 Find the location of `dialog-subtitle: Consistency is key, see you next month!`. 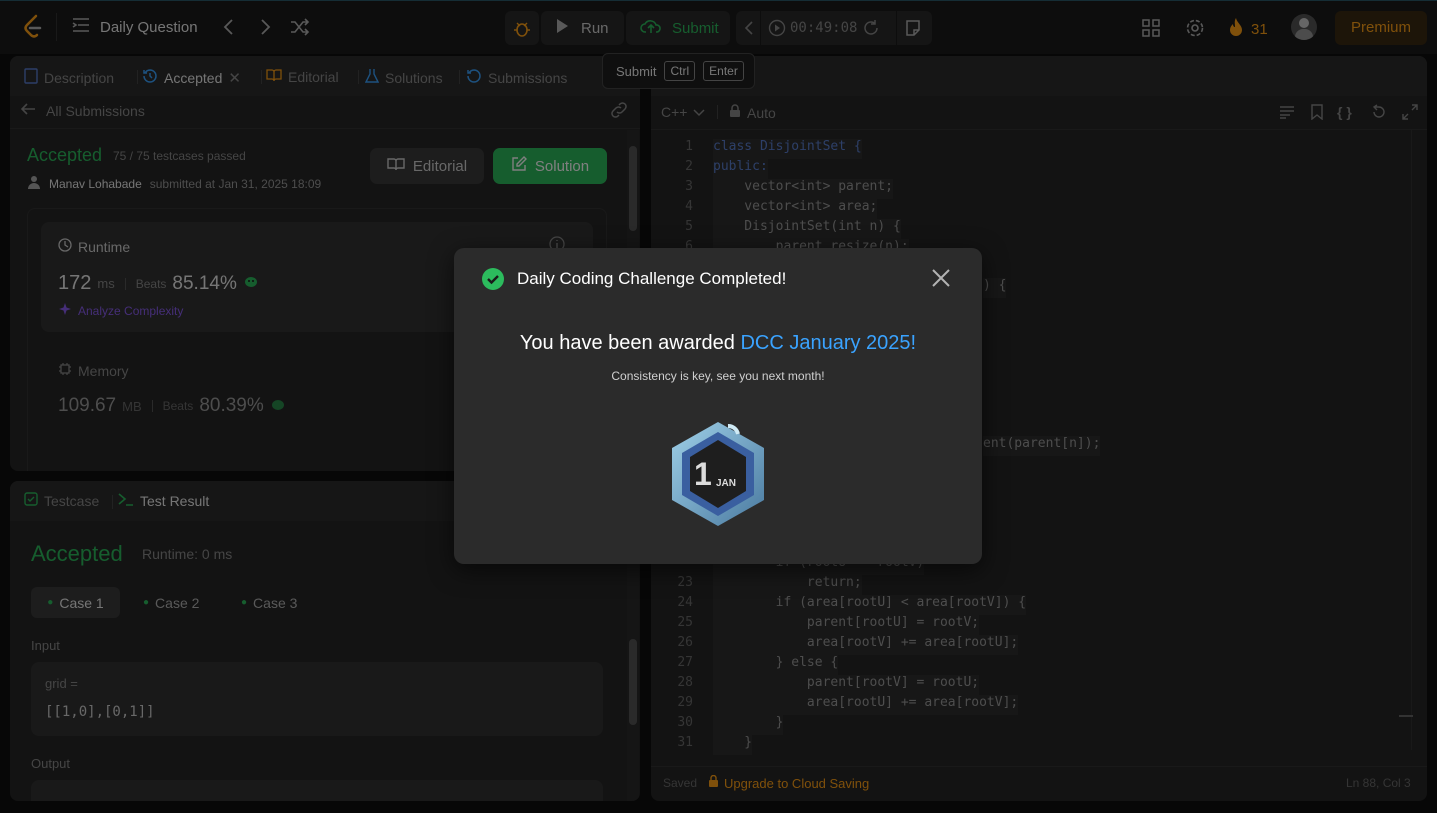

dialog-subtitle: Consistency is key, see you next month! is located at coordinates (718, 376).